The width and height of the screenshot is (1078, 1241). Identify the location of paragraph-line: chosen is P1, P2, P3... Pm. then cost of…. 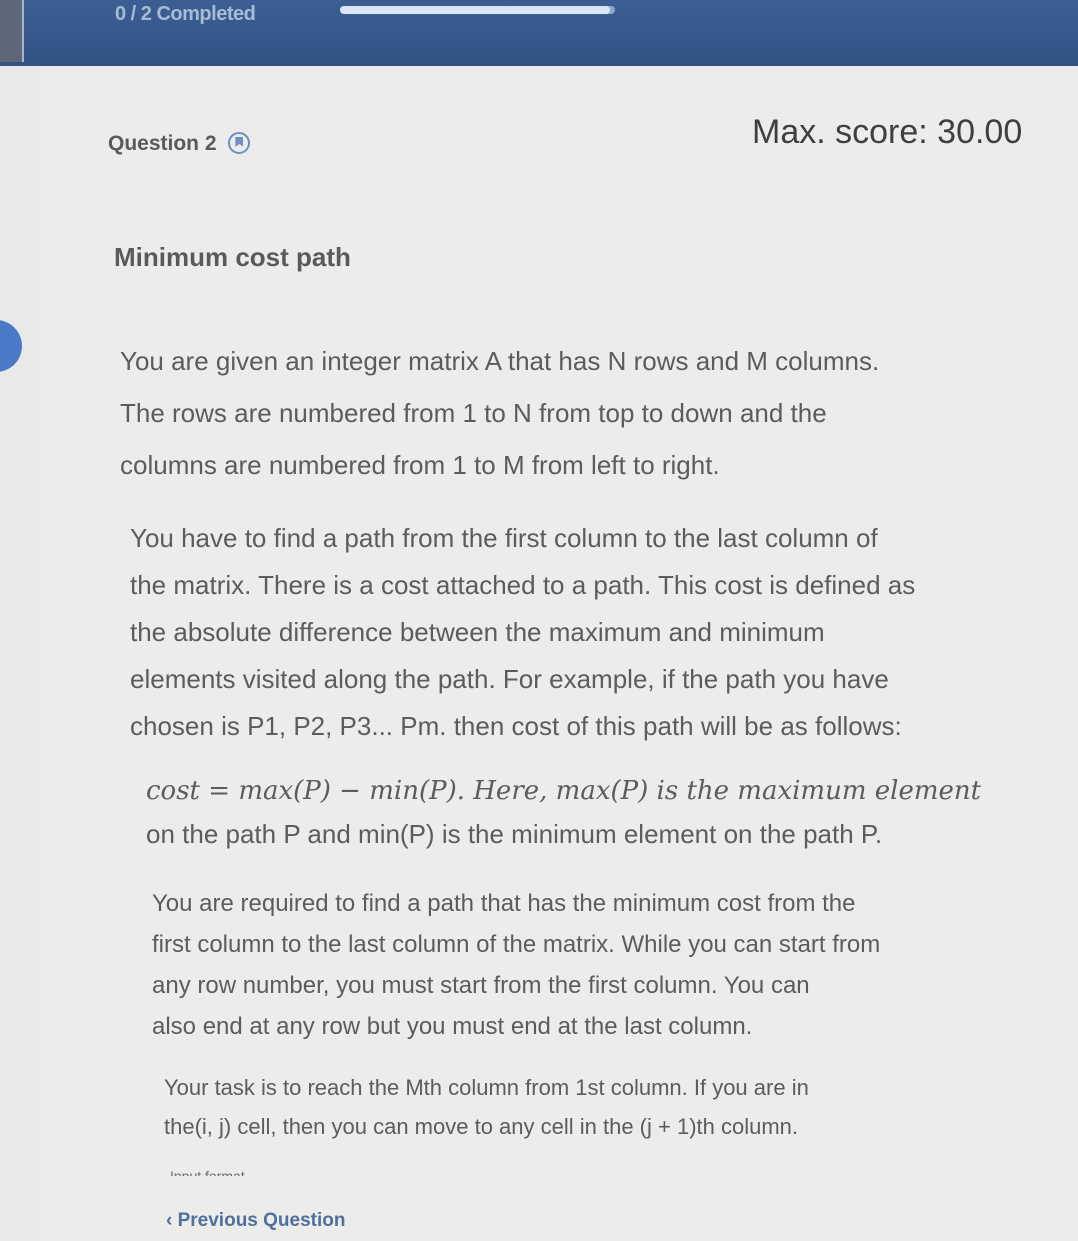
(516, 726).